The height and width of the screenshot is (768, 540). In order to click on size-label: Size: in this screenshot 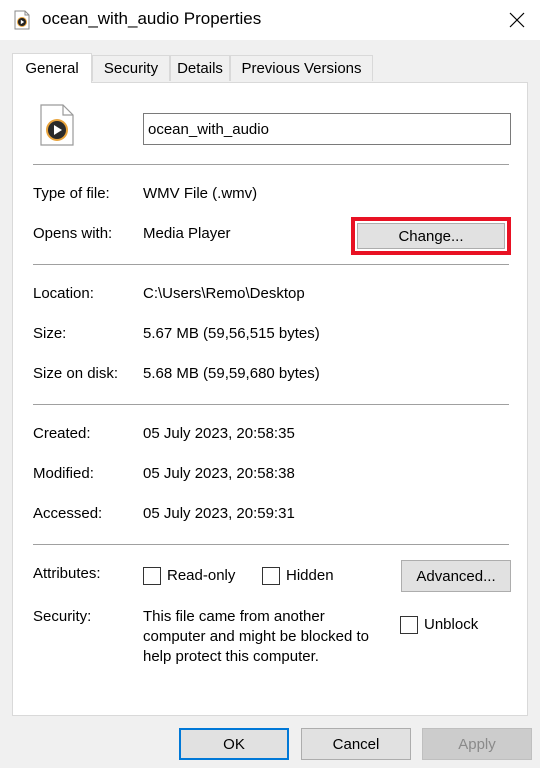, I will do `click(50, 333)`.